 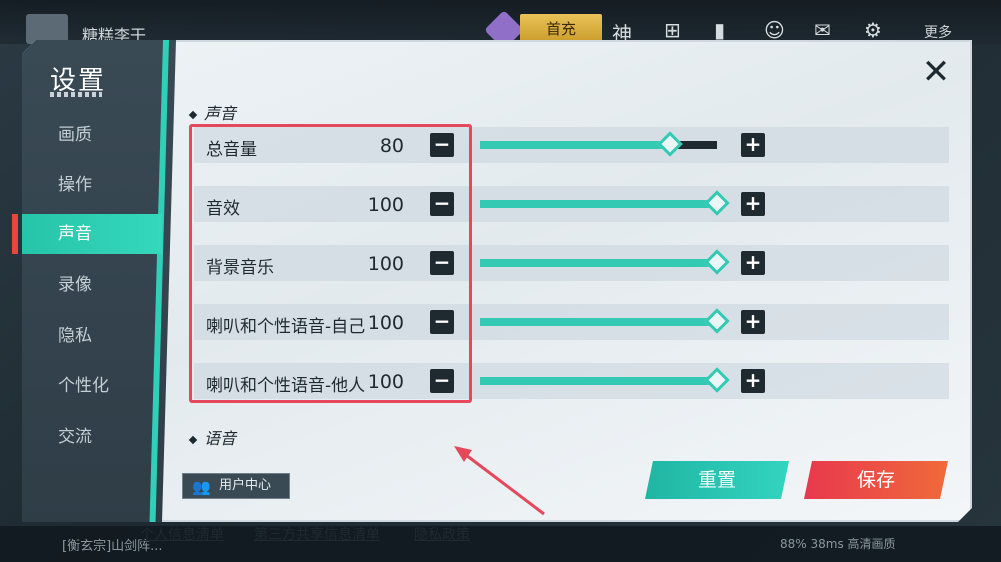 What do you see at coordinates (838, 544) in the screenshot?
I see `status-readout: 88% 38ms 高清画质` at bounding box center [838, 544].